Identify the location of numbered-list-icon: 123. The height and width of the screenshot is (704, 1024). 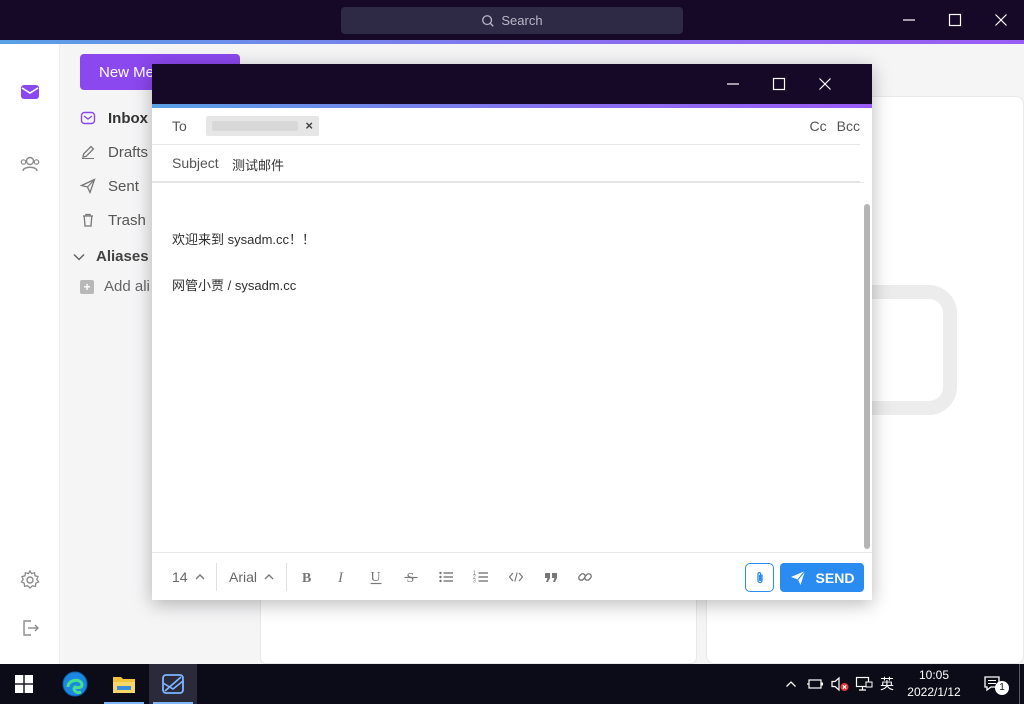
(480, 578).